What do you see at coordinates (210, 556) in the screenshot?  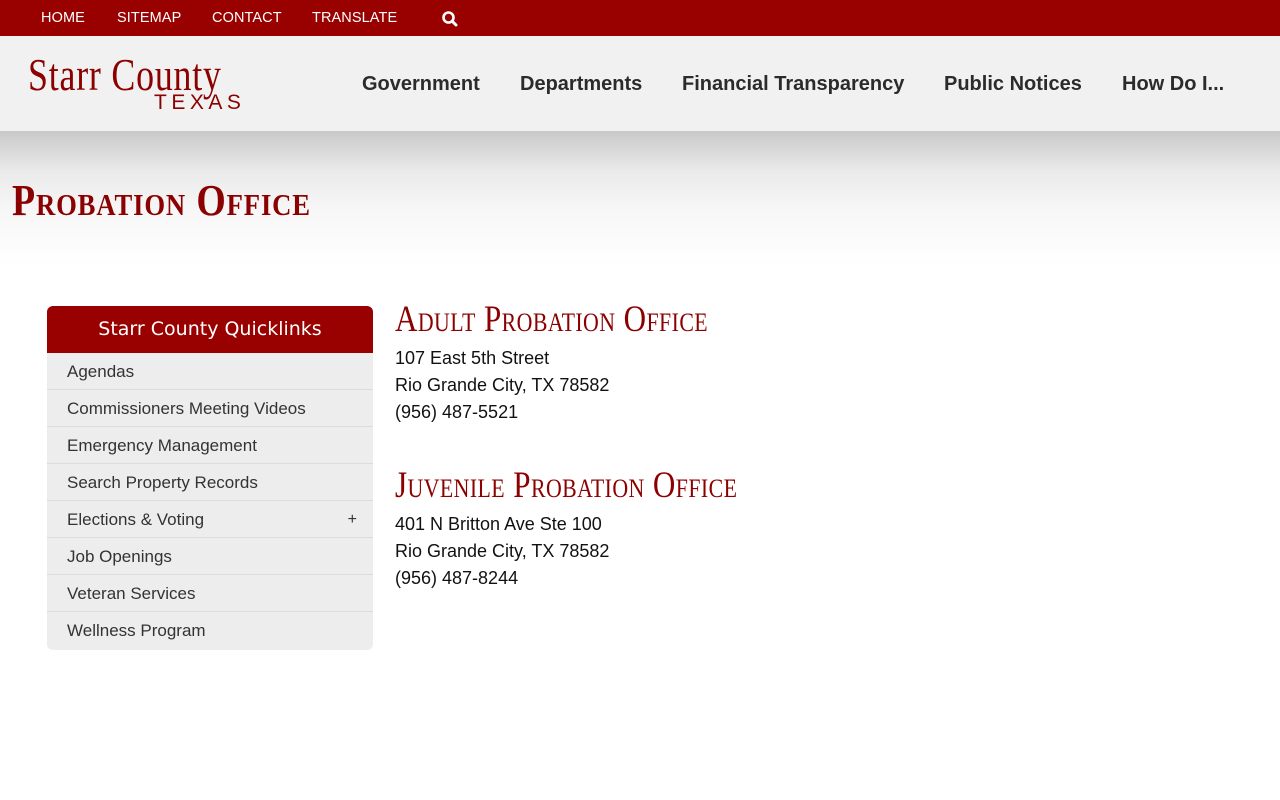 I see `quicklink-job-openings: Job Openings` at bounding box center [210, 556].